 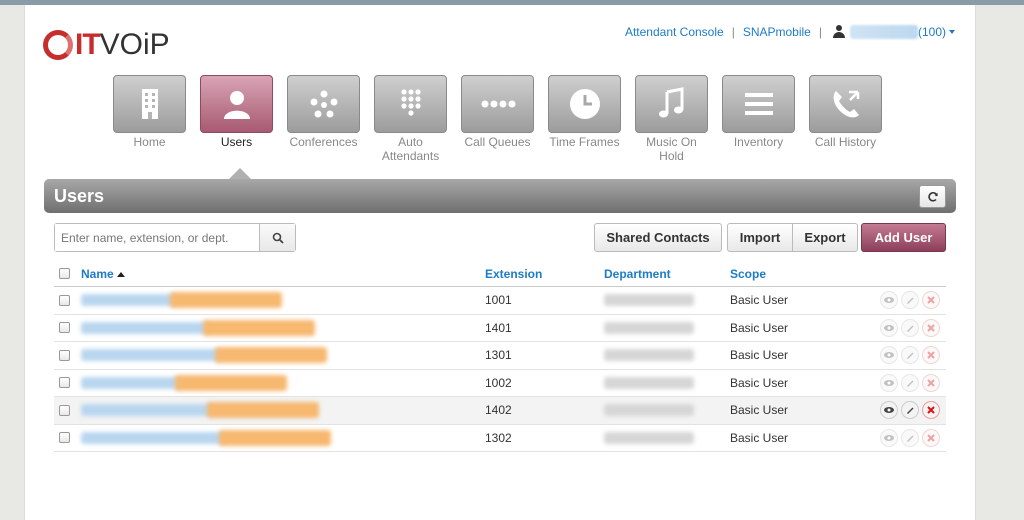 I want to click on nav-item-call-history: Call History, so click(x=845, y=119).